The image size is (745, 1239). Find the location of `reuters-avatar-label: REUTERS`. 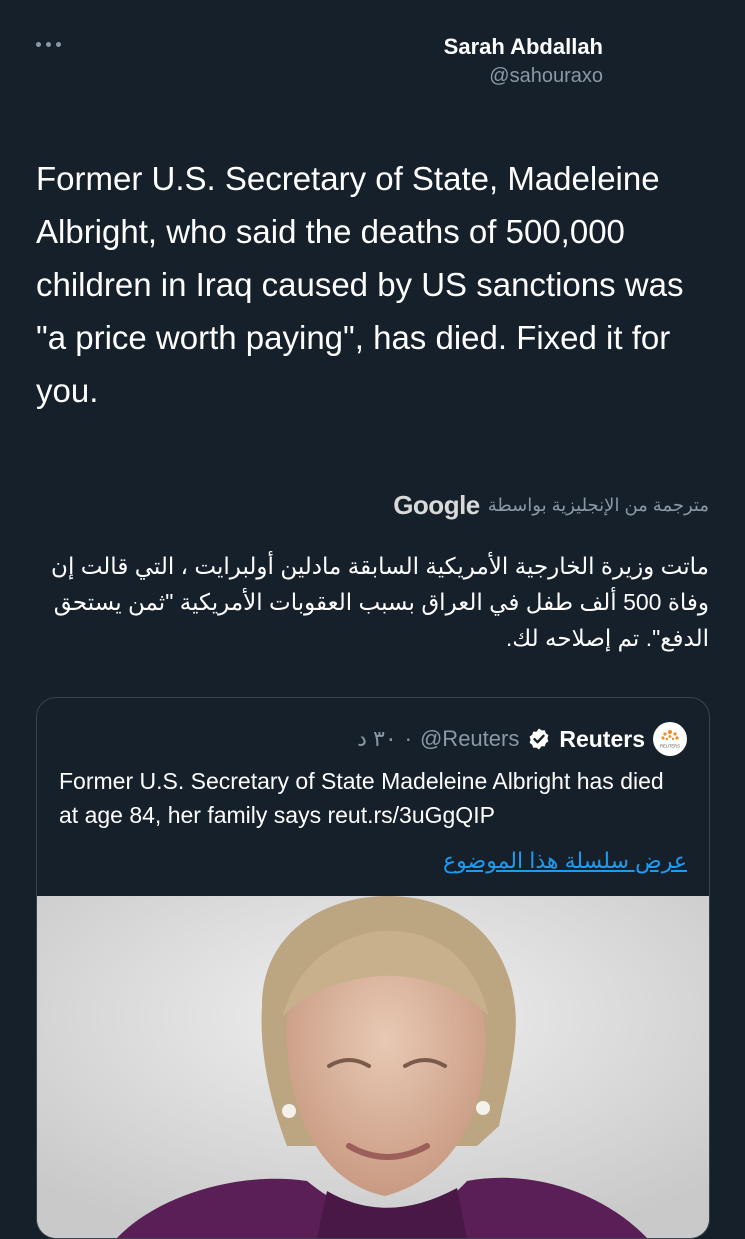

reuters-avatar-label: REUTERS is located at coordinates (670, 746).